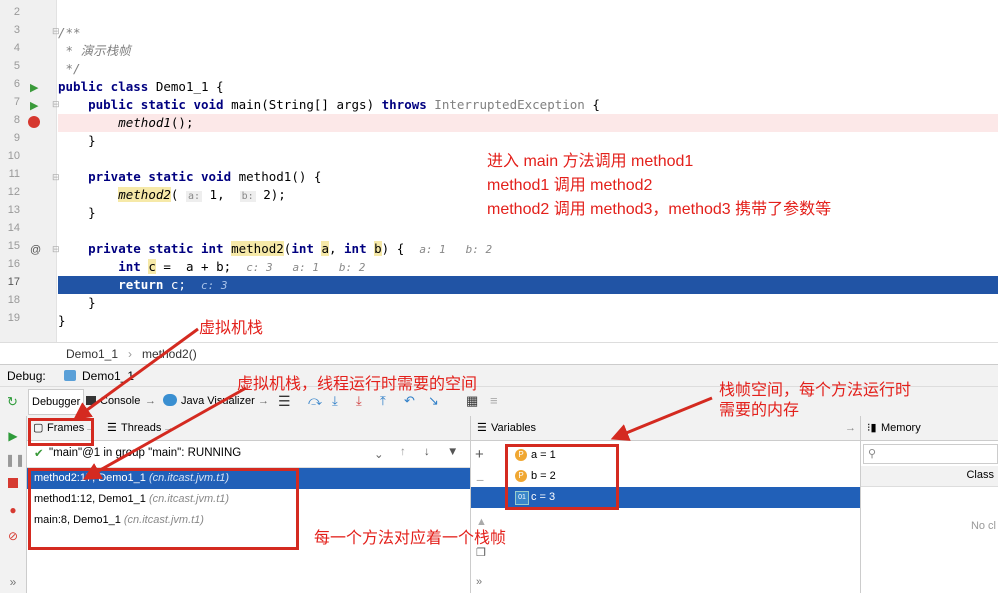 The image size is (998, 593). Describe the element at coordinates (661, 418) in the screenshot. I see `arrow-frame-space` at that location.